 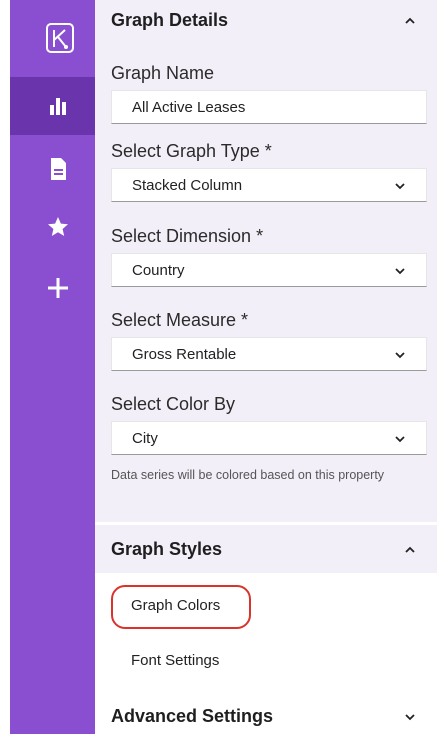 I want to click on color-by-label: Select Color By, so click(x=173, y=404).